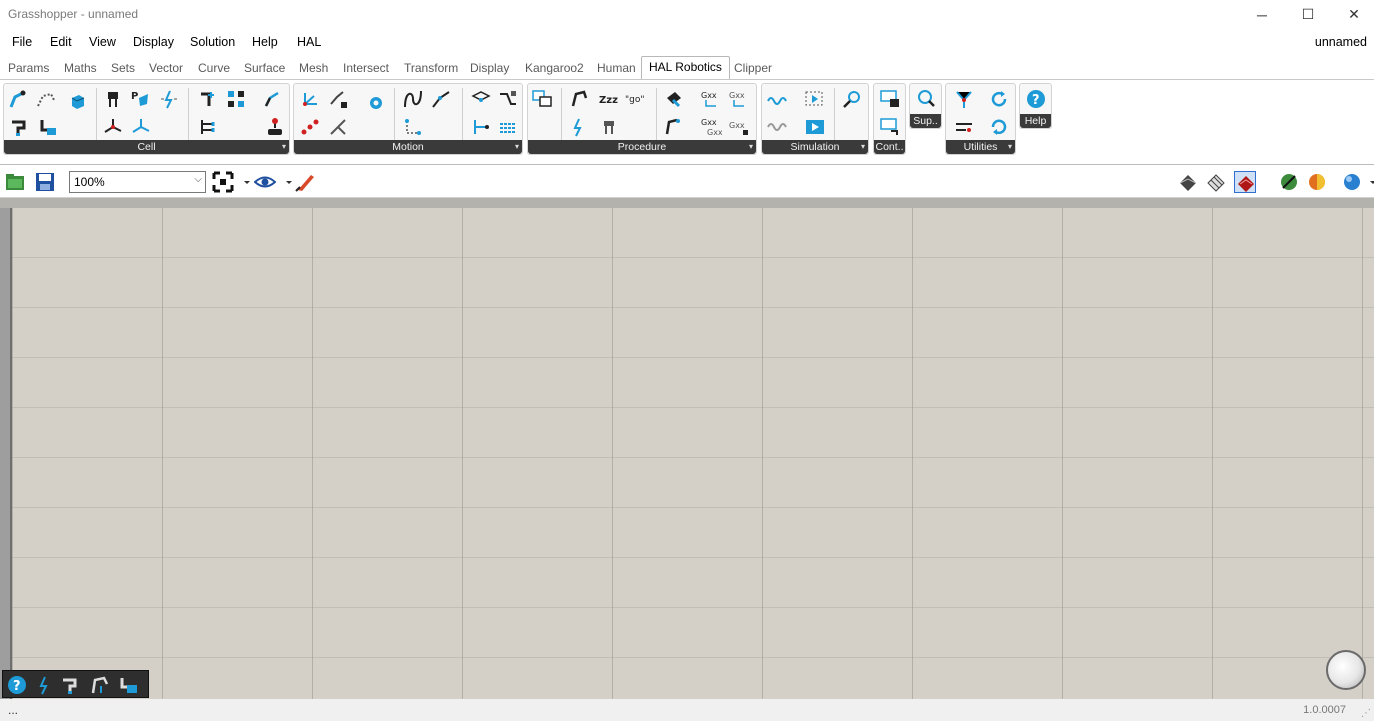 The image size is (1374, 721). What do you see at coordinates (964, 99) in the screenshot?
I see `frame-utility-icon` at bounding box center [964, 99].